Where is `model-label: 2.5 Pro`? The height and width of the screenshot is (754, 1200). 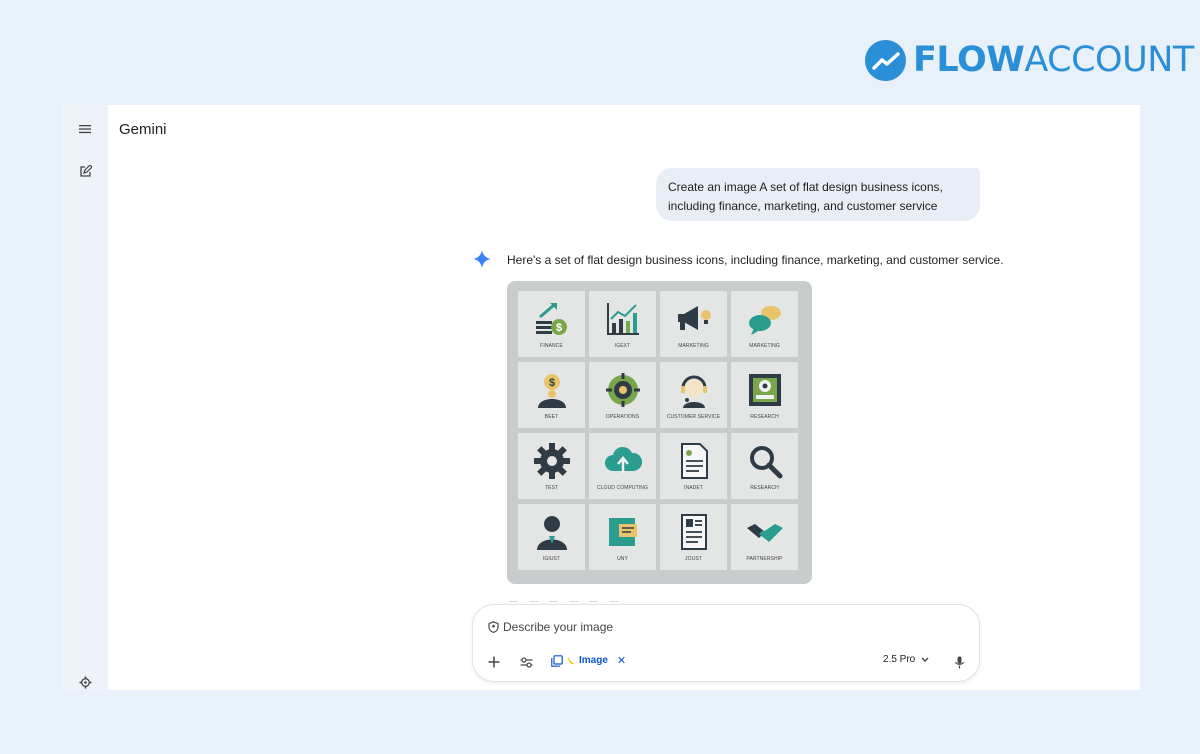
model-label: 2.5 Pro is located at coordinates (899, 659).